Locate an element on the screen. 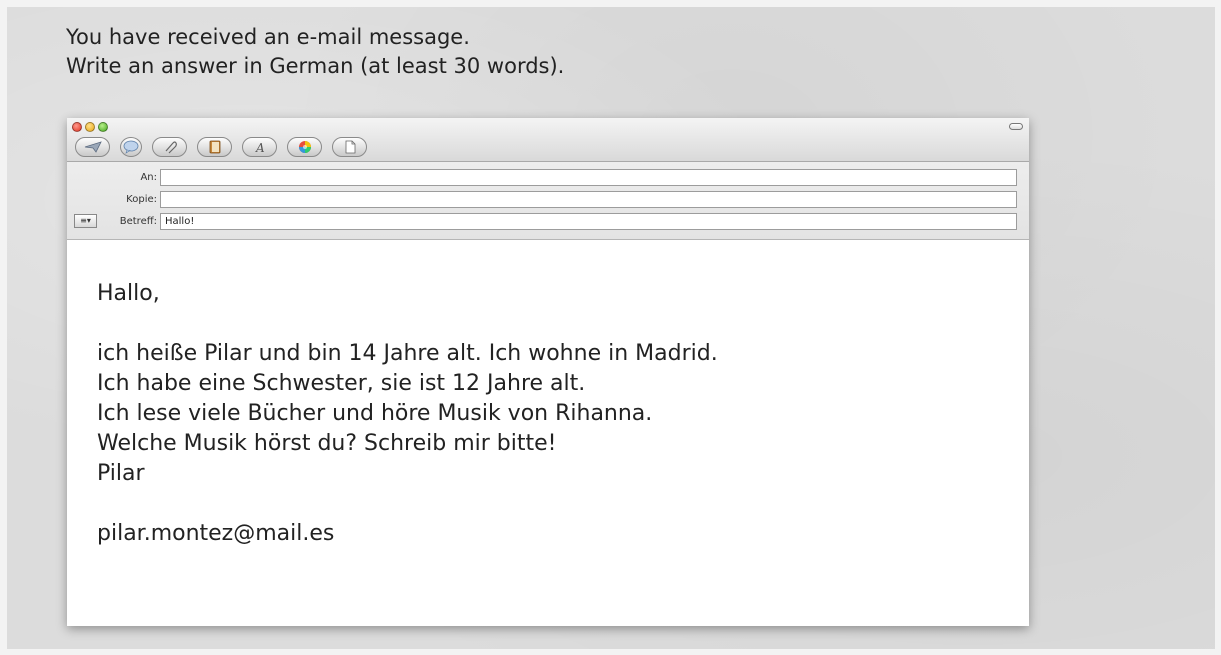 The width and height of the screenshot is (1221, 655). title-bar: A is located at coordinates (548, 140).